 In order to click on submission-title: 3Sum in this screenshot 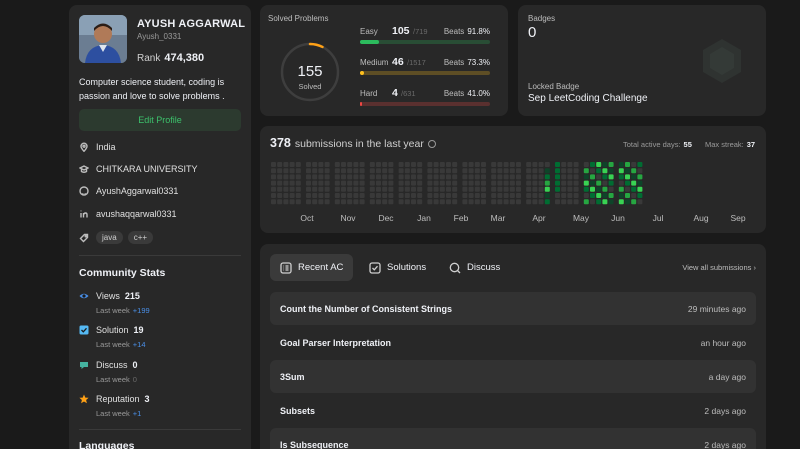, I will do `click(292, 377)`.